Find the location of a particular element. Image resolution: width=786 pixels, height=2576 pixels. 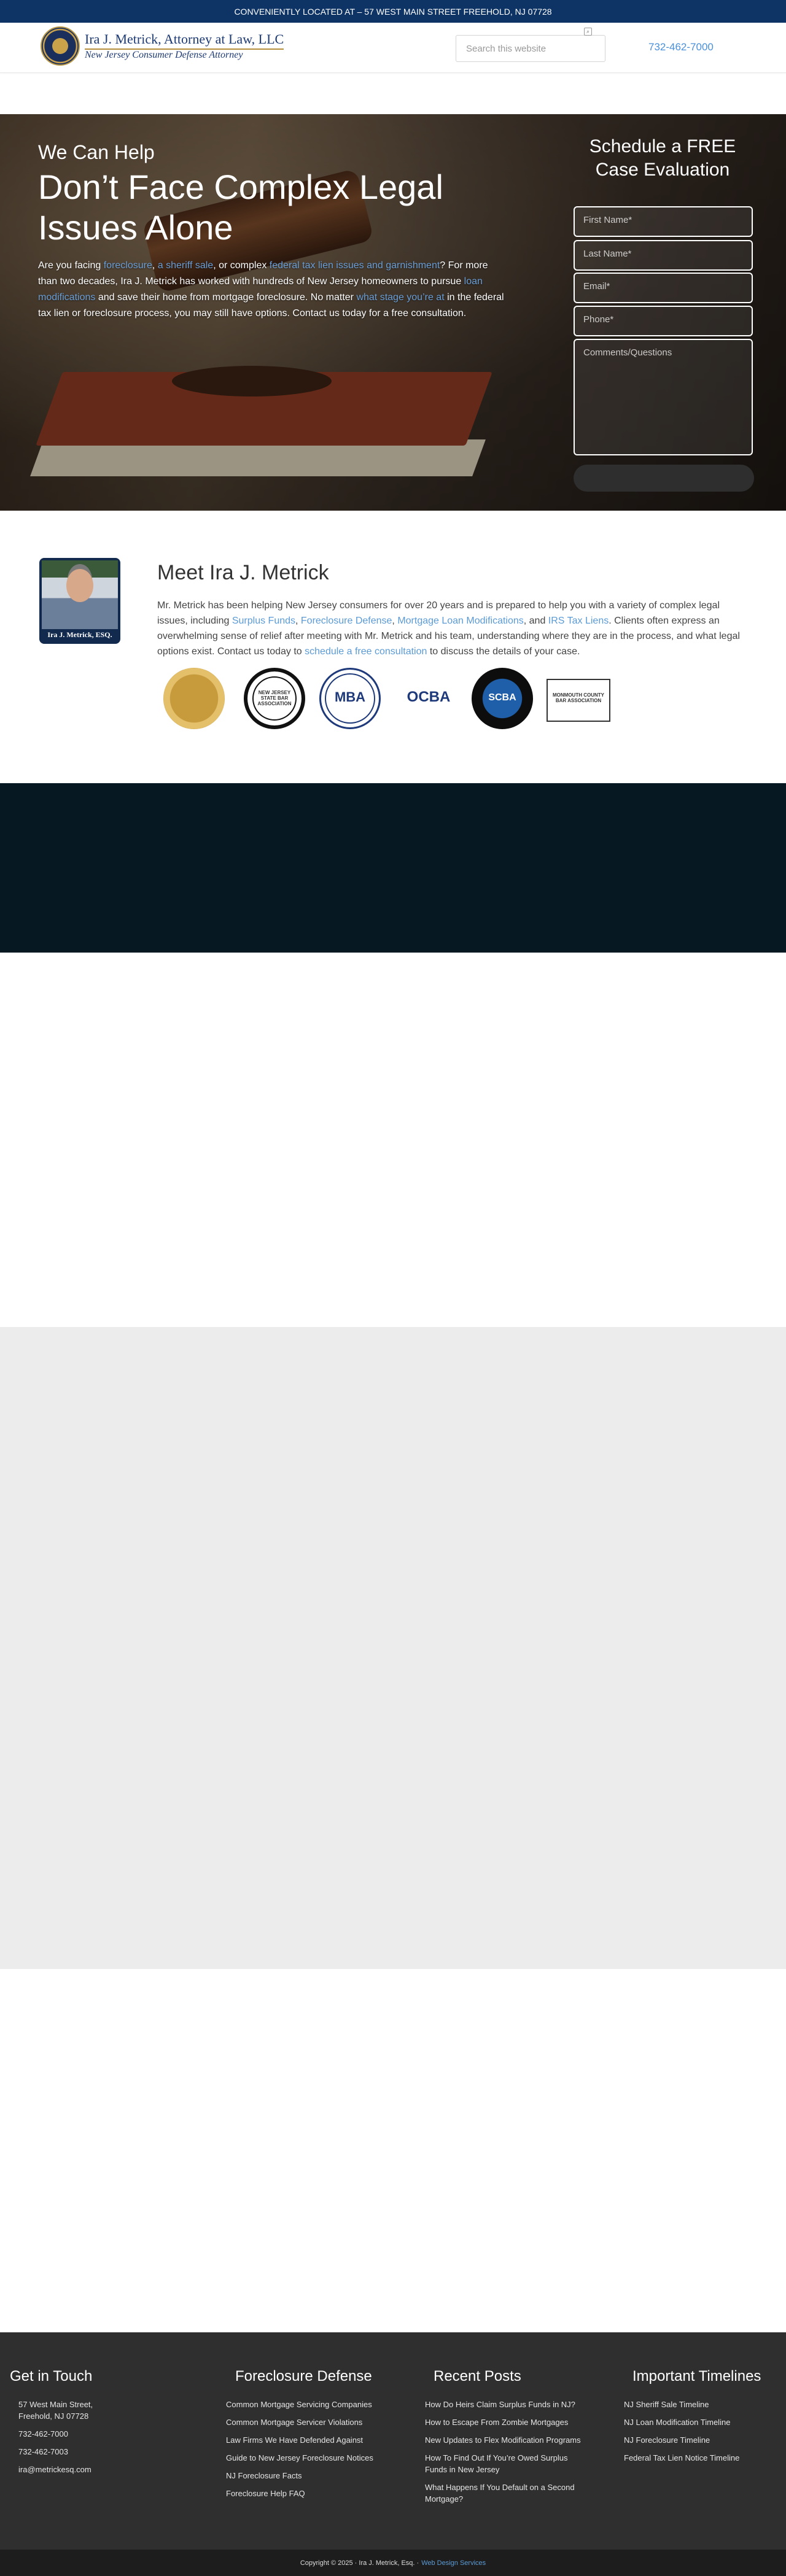

hero-kicker: We Can Help is located at coordinates (96, 152).